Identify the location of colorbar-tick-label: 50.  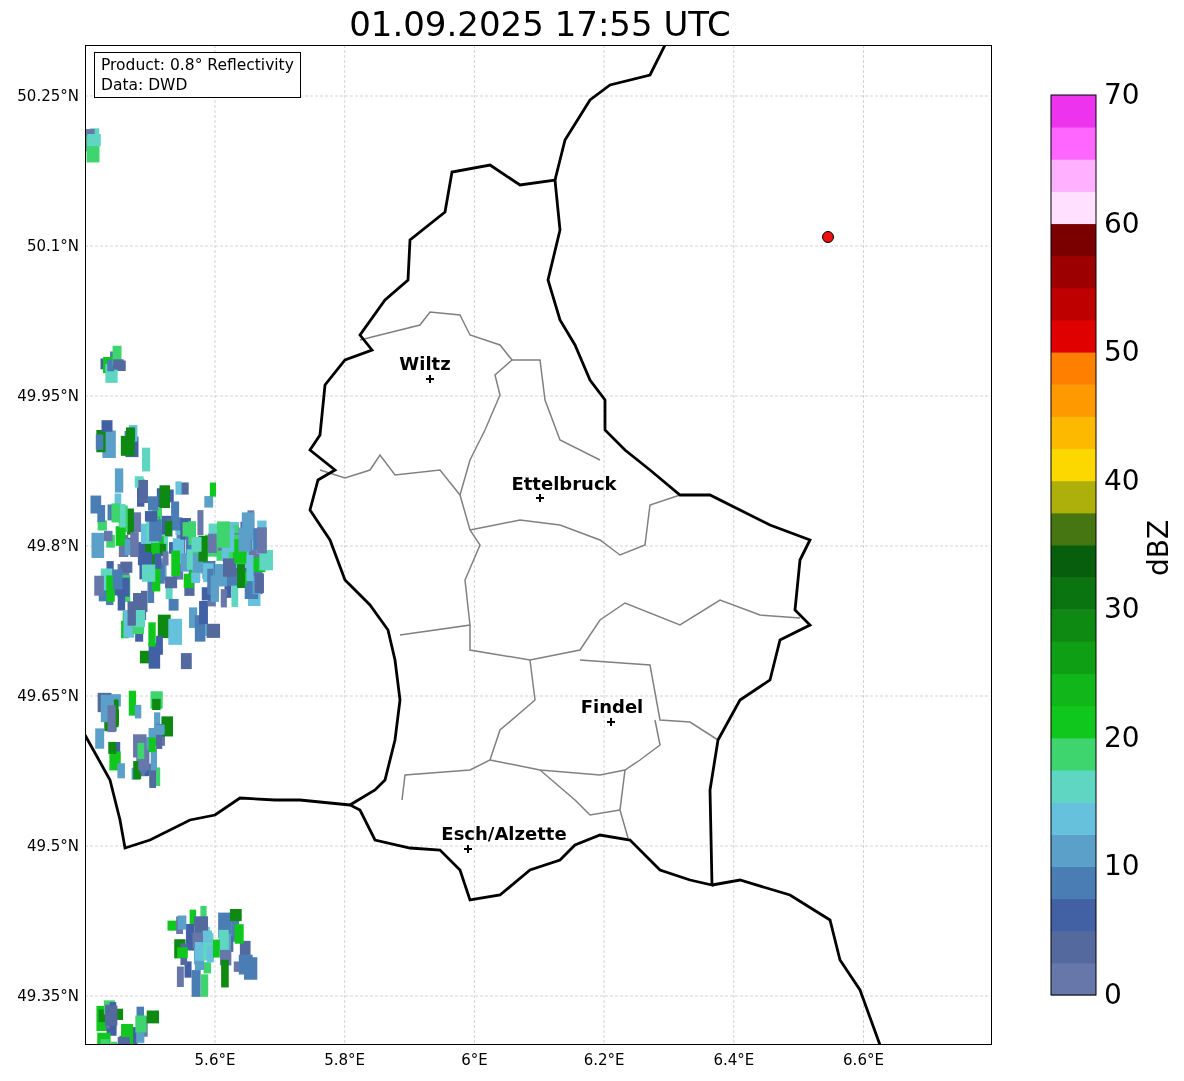
(1122, 352).